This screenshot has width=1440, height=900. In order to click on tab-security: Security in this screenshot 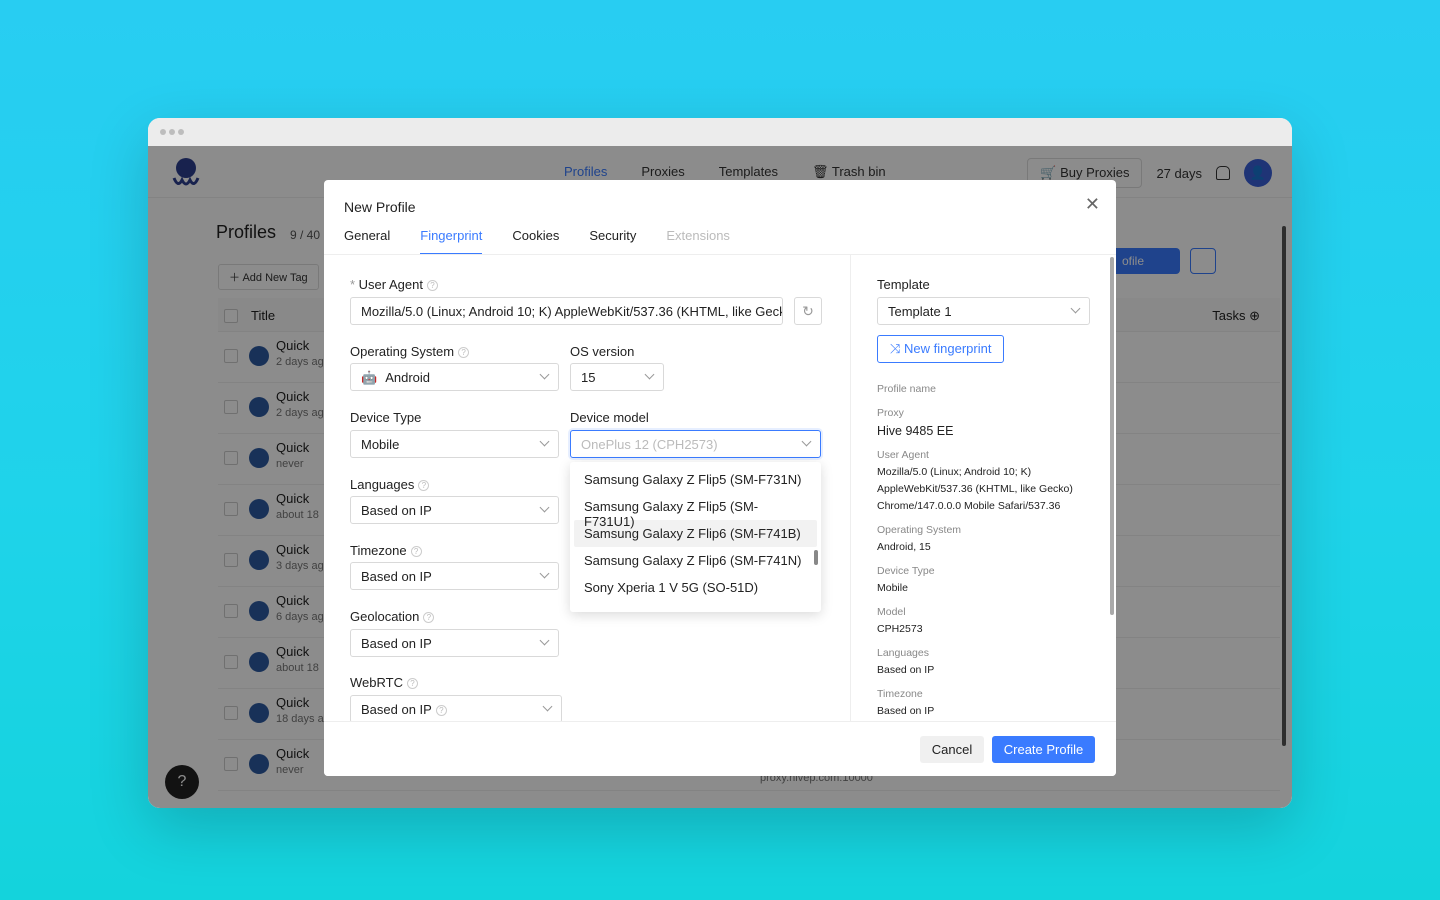, I will do `click(612, 241)`.